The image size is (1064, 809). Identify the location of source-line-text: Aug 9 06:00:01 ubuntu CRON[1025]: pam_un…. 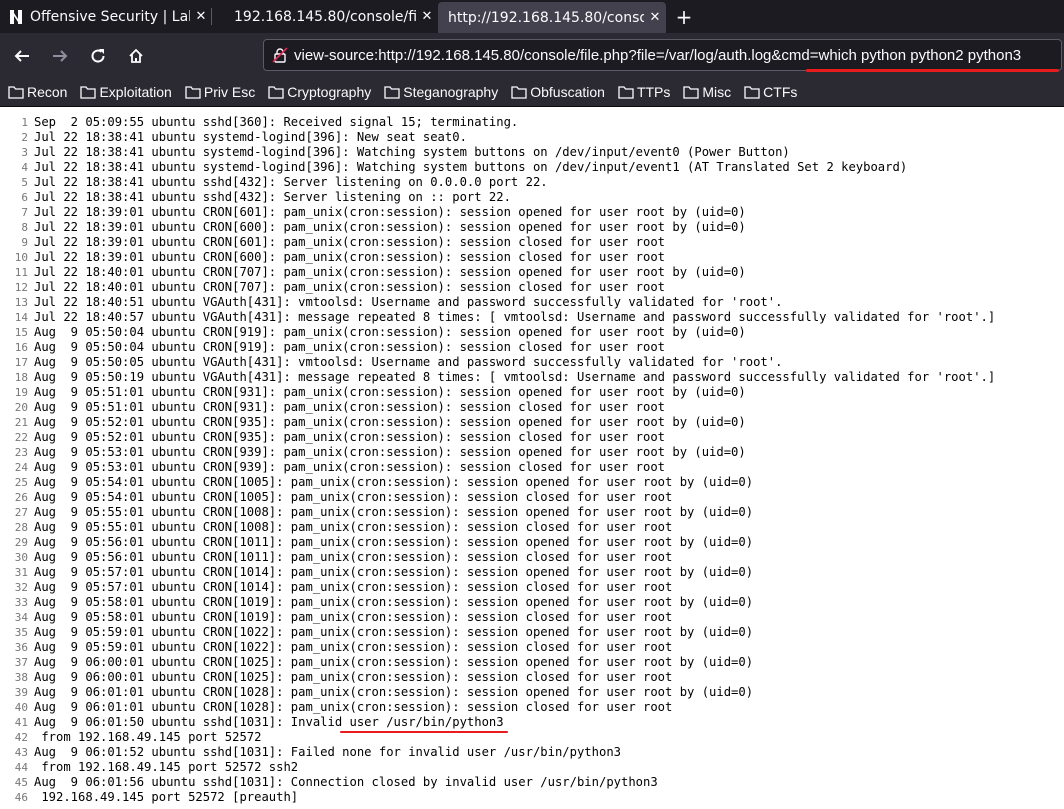
(394, 662).